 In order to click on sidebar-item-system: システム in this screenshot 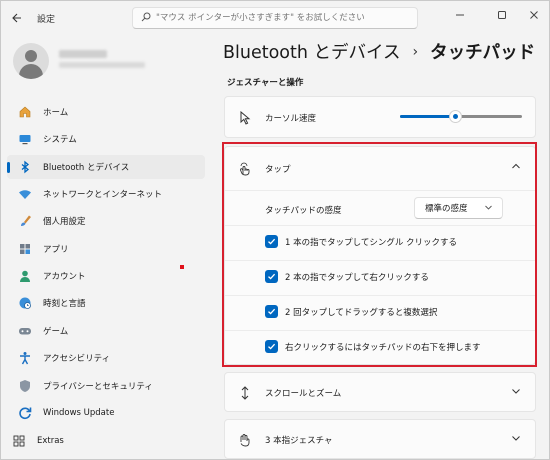, I will do `click(106, 139)`.